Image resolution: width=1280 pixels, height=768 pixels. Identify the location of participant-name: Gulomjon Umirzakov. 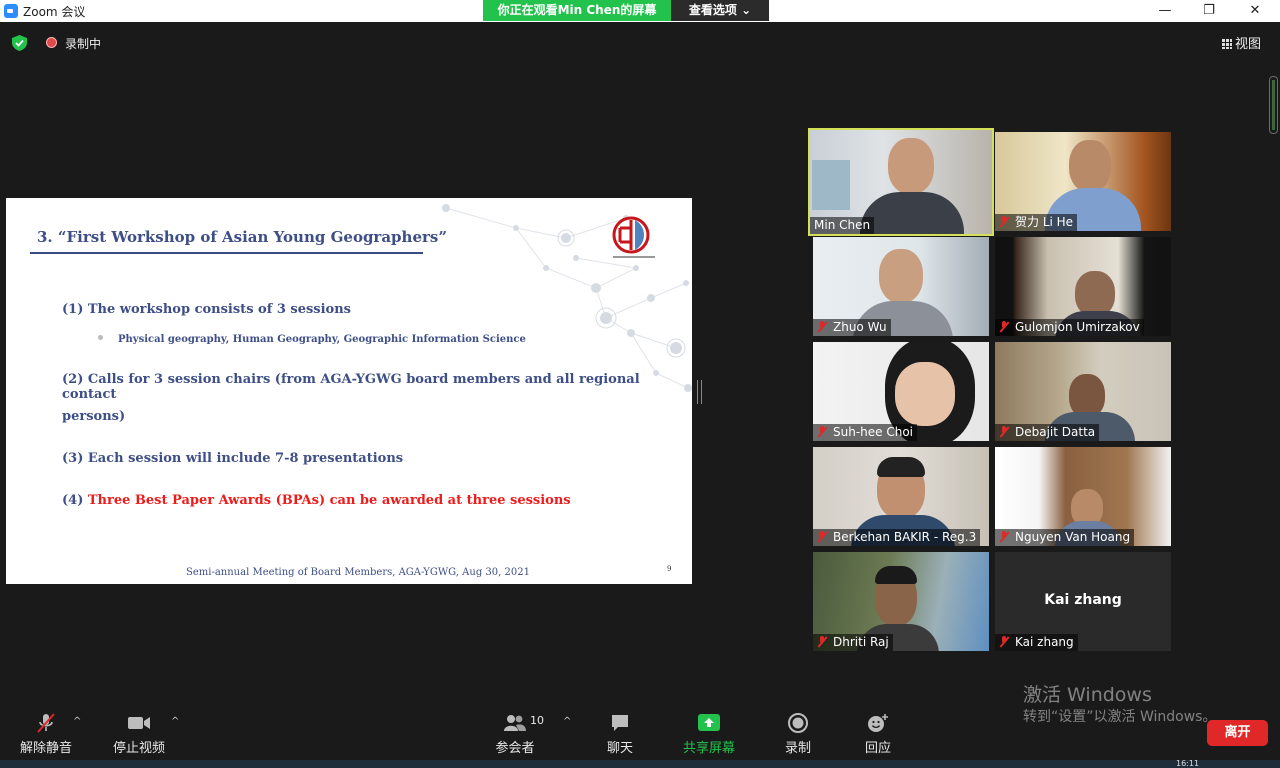
(1069, 327).